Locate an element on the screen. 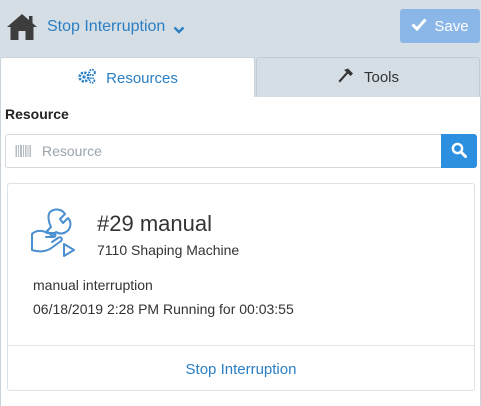 This screenshot has width=481, height=406. hammer-icon is located at coordinates (346, 78).